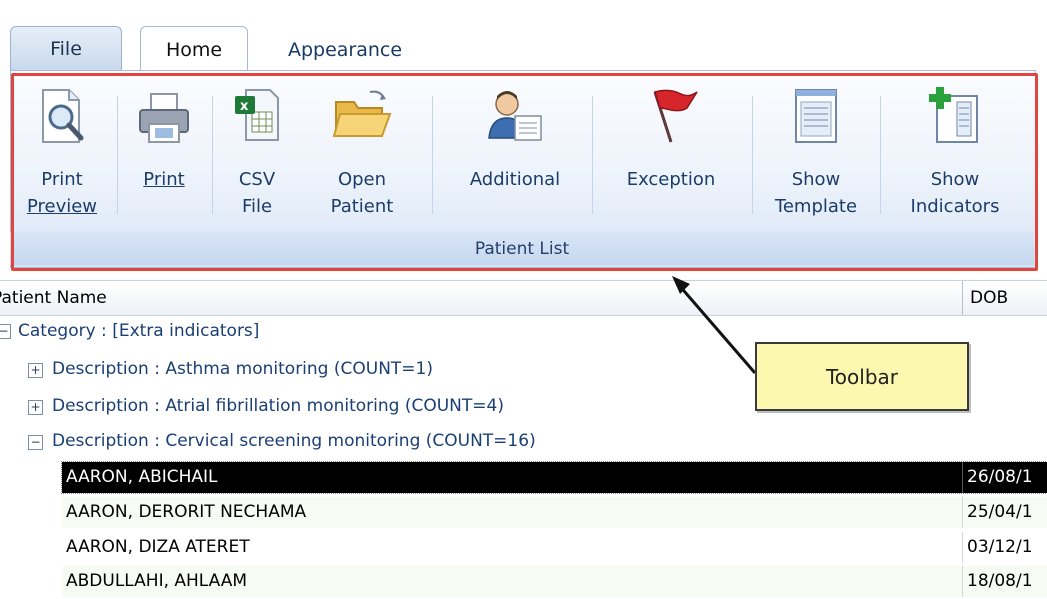 The width and height of the screenshot is (1047, 599). What do you see at coordinates (1004, 477) in the screenshot?
I see `dob-cell: 26/08/1` at bounding box center [1004, 477].